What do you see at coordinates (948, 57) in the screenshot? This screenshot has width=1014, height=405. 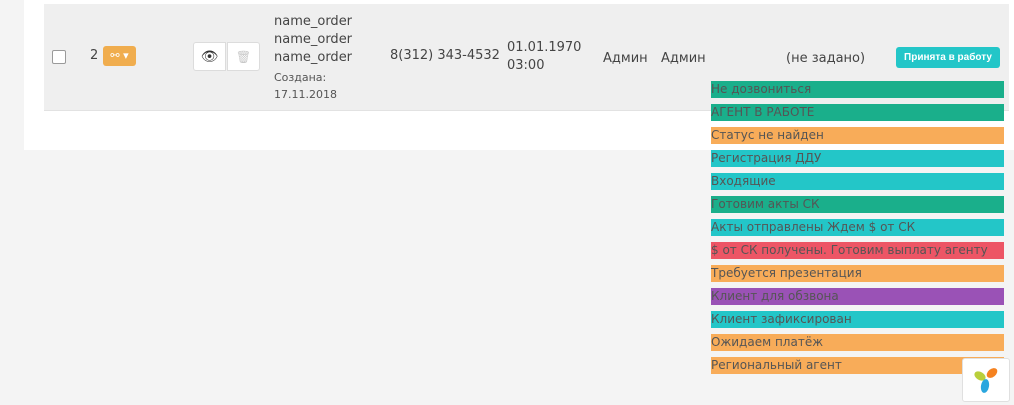 I see `status-button: Принята в работу` at bounding box center [948, 57].